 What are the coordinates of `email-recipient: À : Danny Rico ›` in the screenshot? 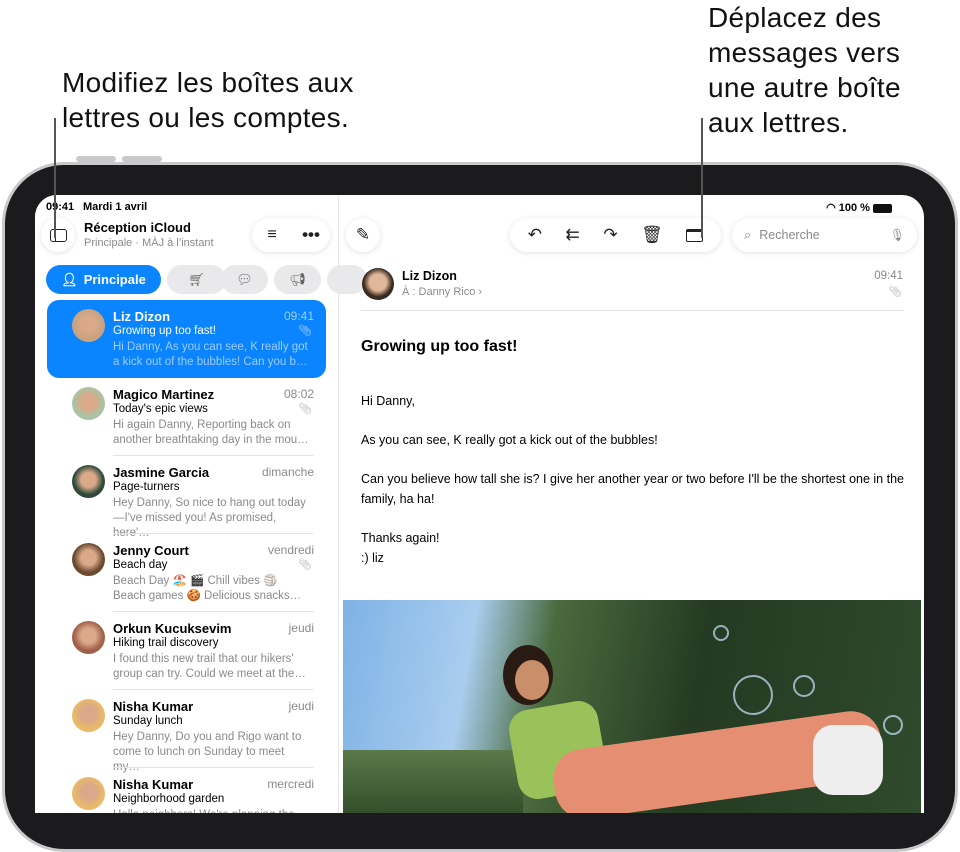 It's located at (442, 292).